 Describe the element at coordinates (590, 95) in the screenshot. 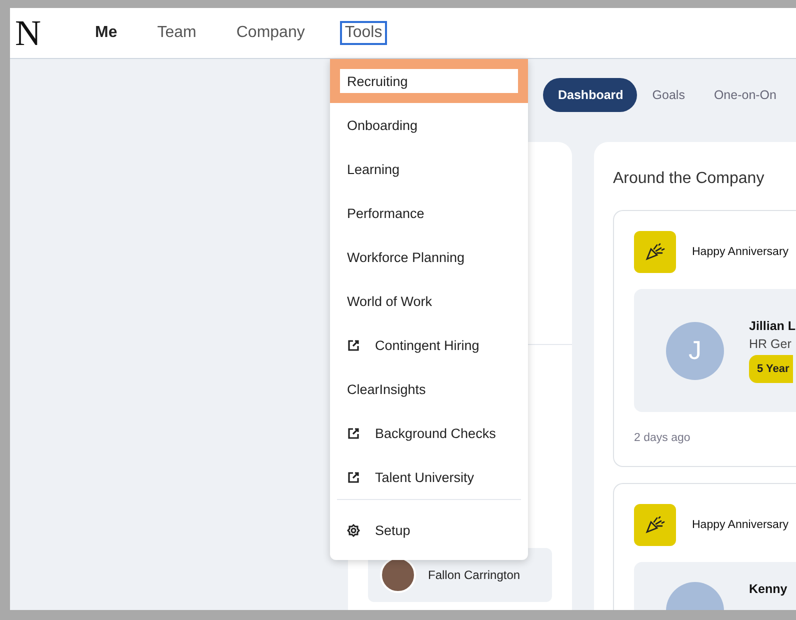

I see `tab: Dashboard` at that location.